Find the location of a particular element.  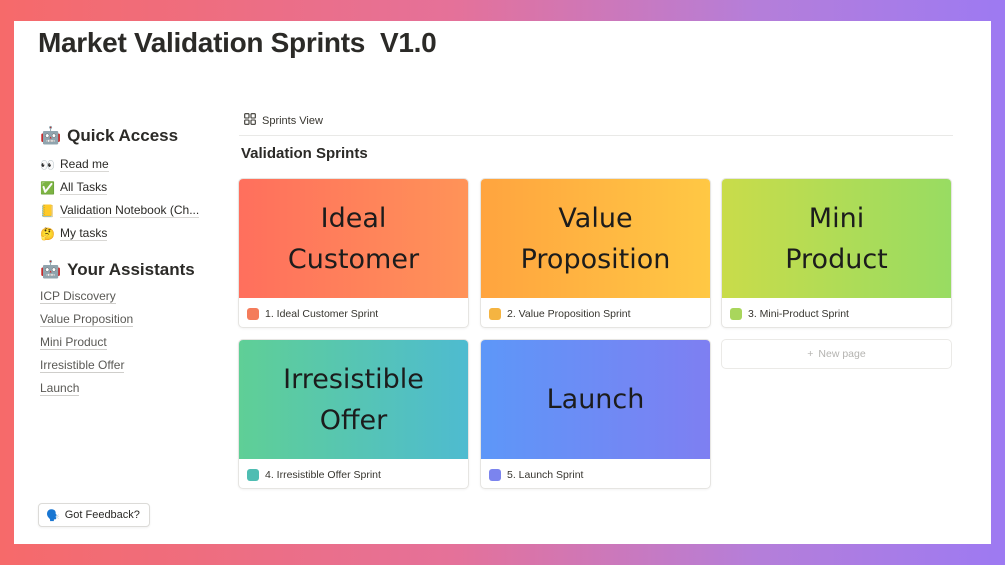

quick-access-item-label: All Tasks is located at coordinates (84, 187).